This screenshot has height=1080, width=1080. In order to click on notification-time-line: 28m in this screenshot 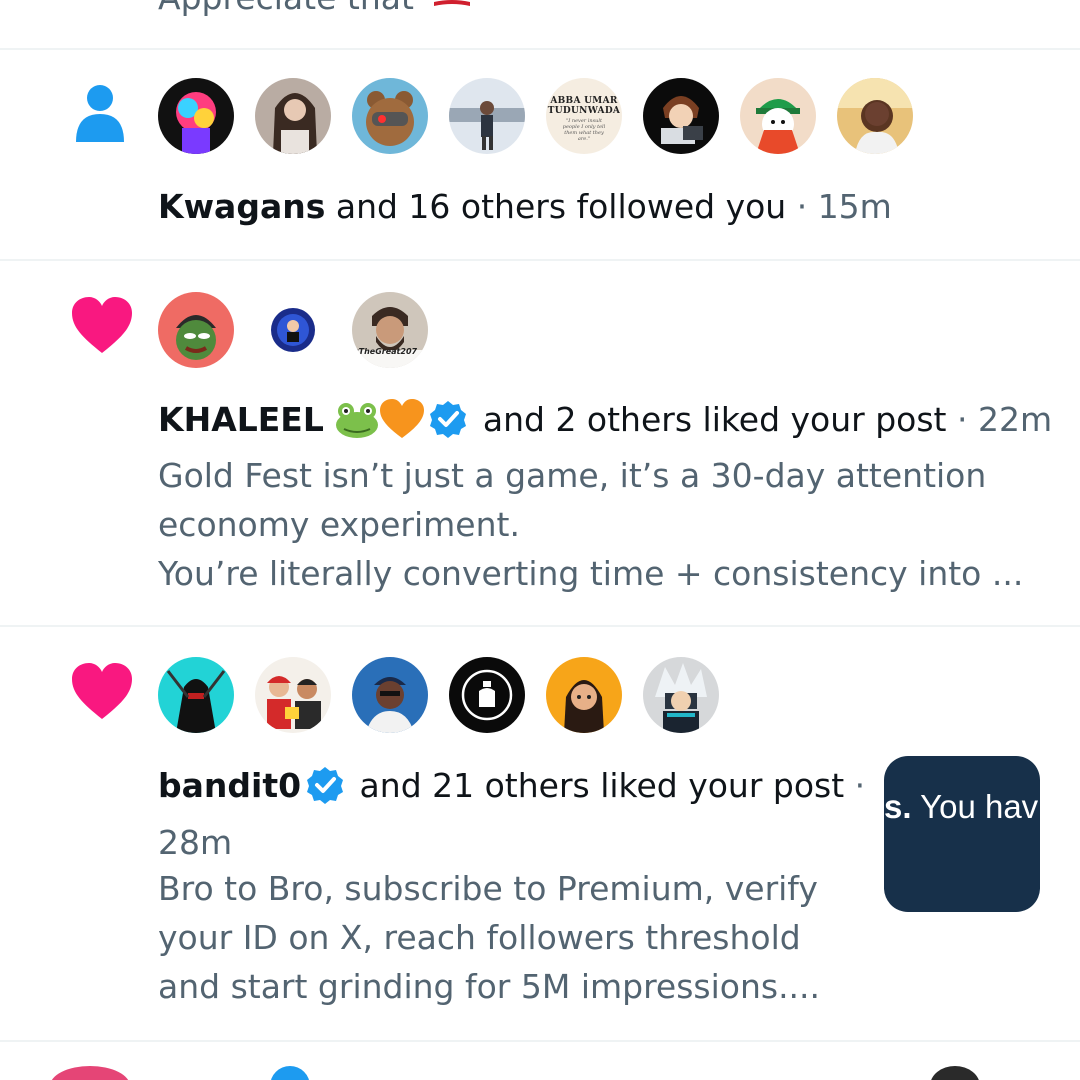, I will do `click(195, 843)`.